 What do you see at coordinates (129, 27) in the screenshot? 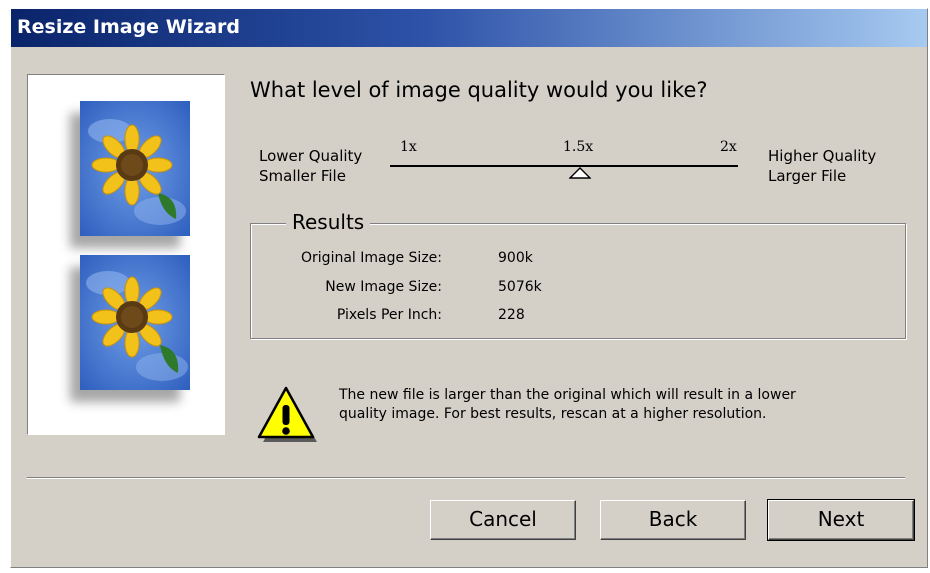
I see `window-title: Resize Image Wizard` at bounding box center [129, 27].